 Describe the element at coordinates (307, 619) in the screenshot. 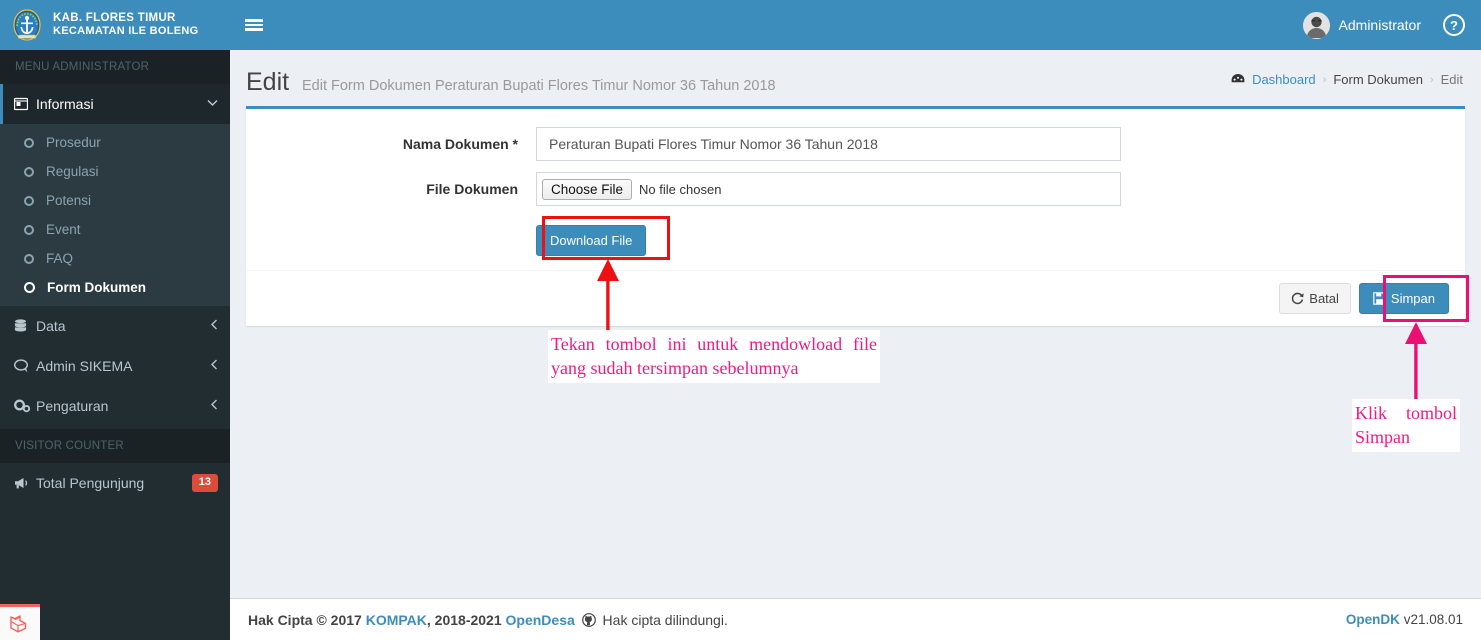

I see `copyright-prefix: Hak Cipta © 2017` at that location.